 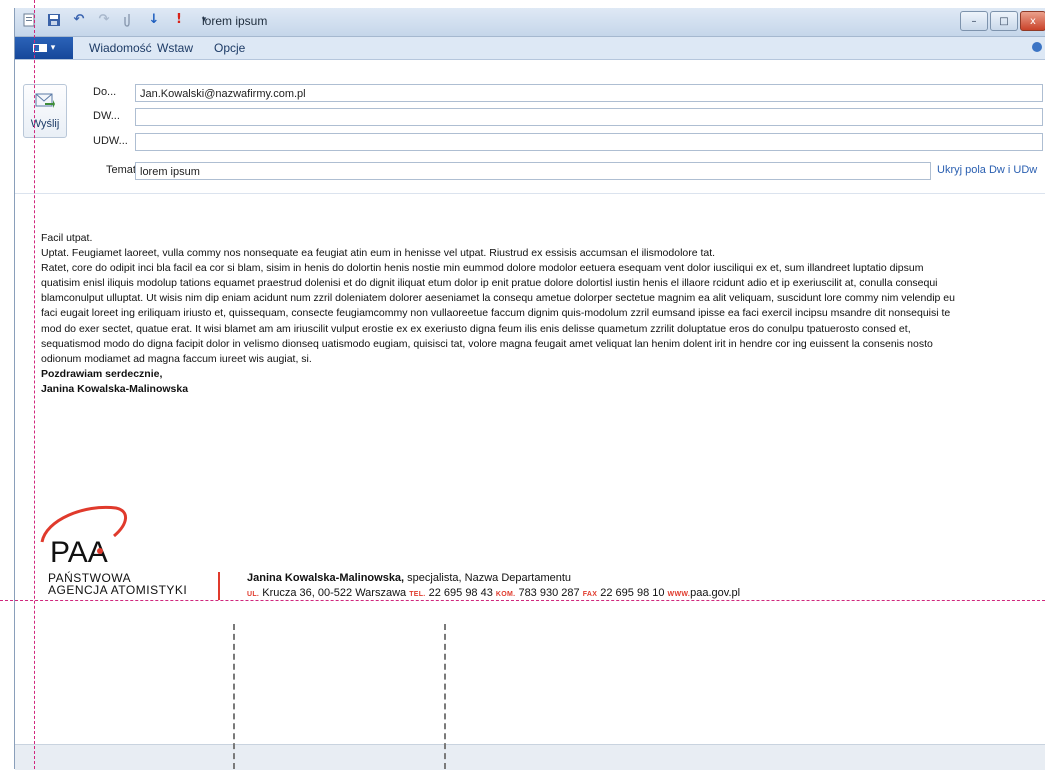 I want to click on tel-value: 22 695 98 43, so click(x=460, y=593).